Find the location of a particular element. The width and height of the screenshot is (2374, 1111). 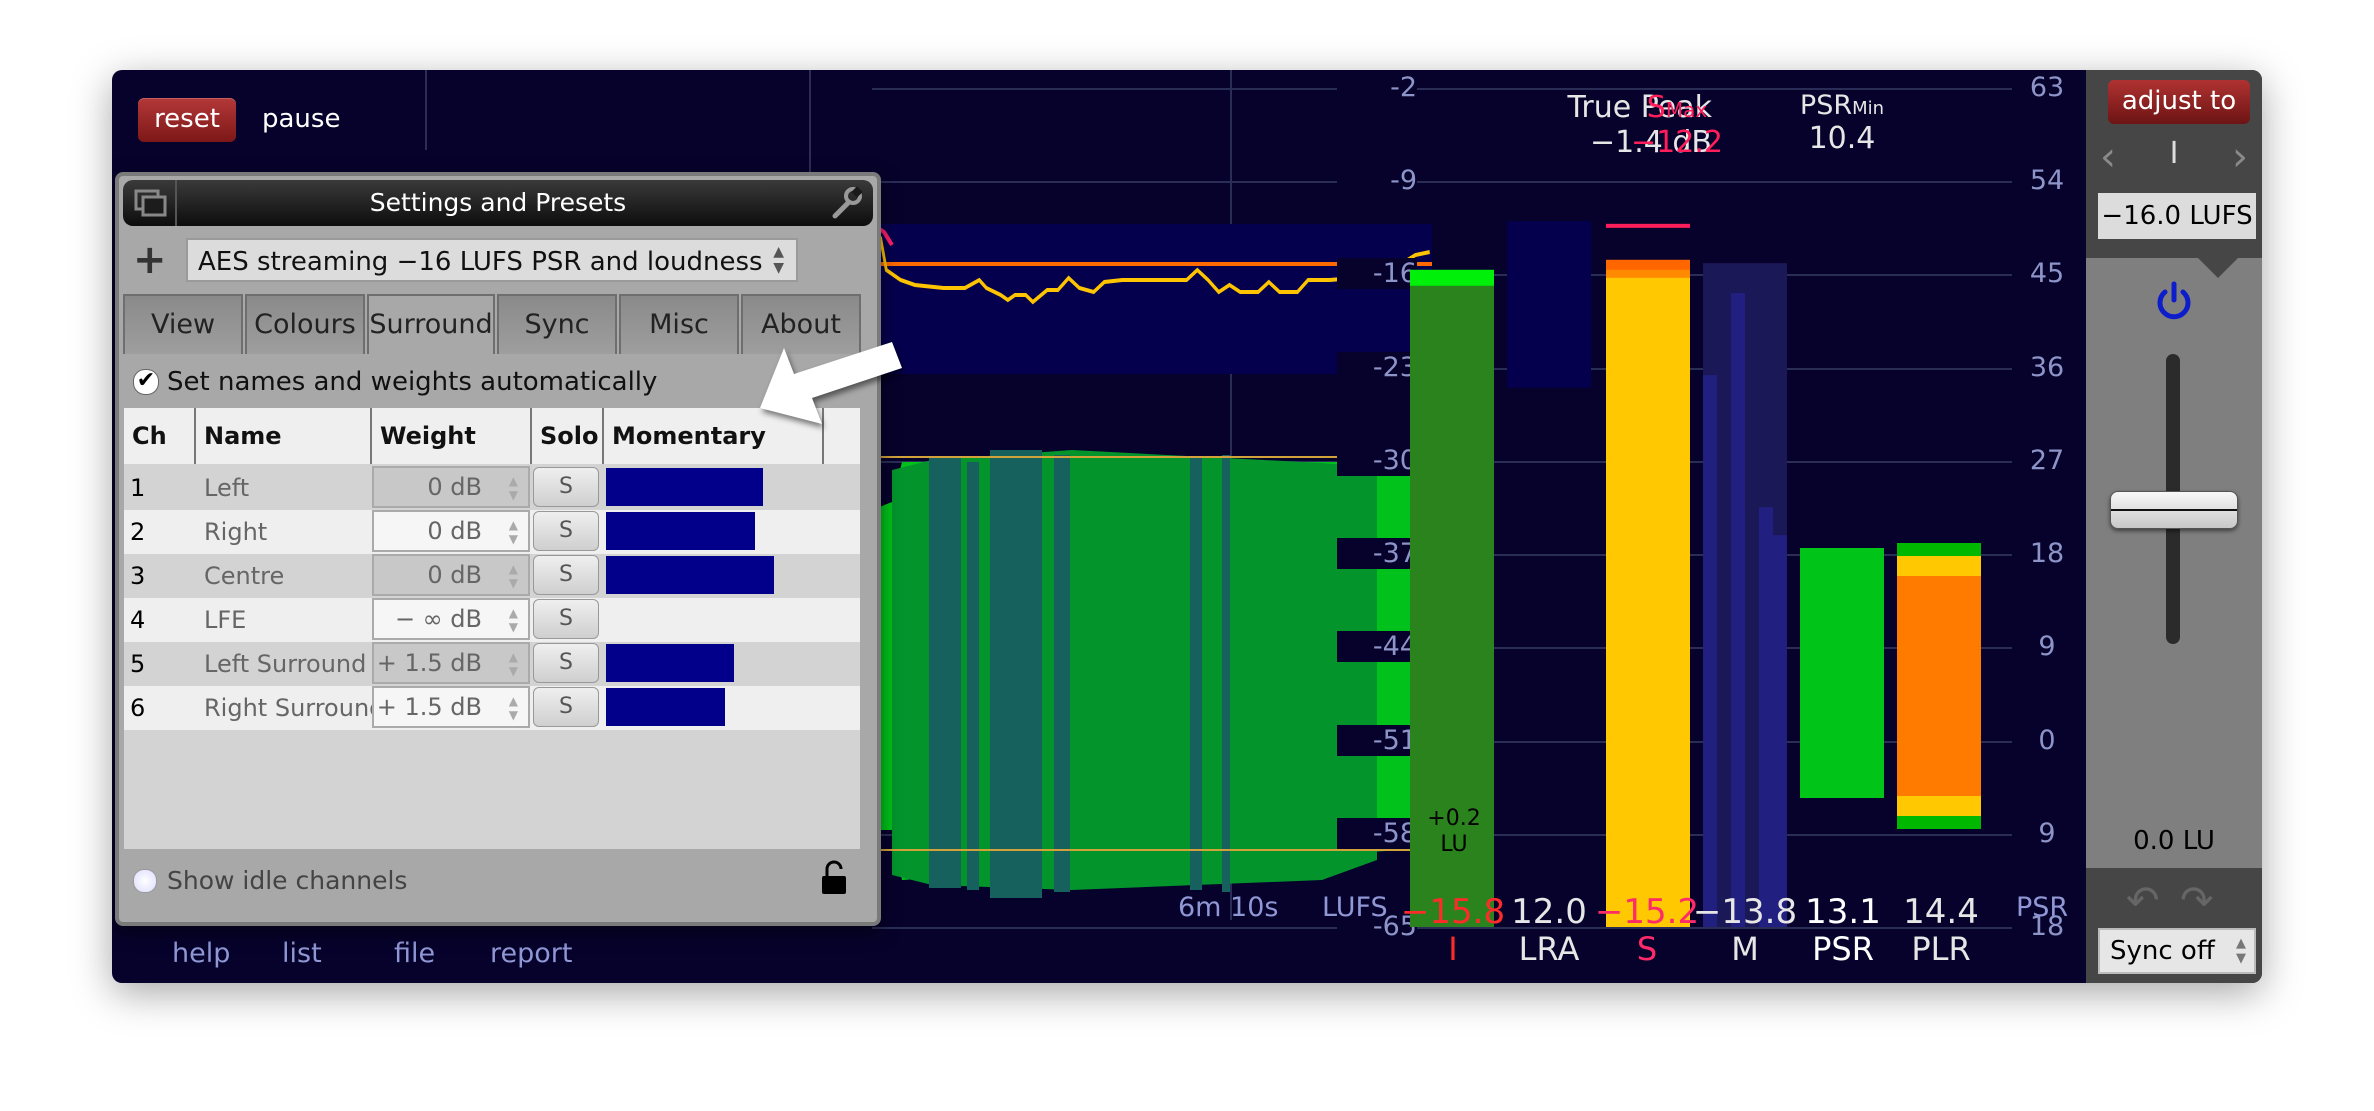

report-link: report is located at coordinates (531, 953).